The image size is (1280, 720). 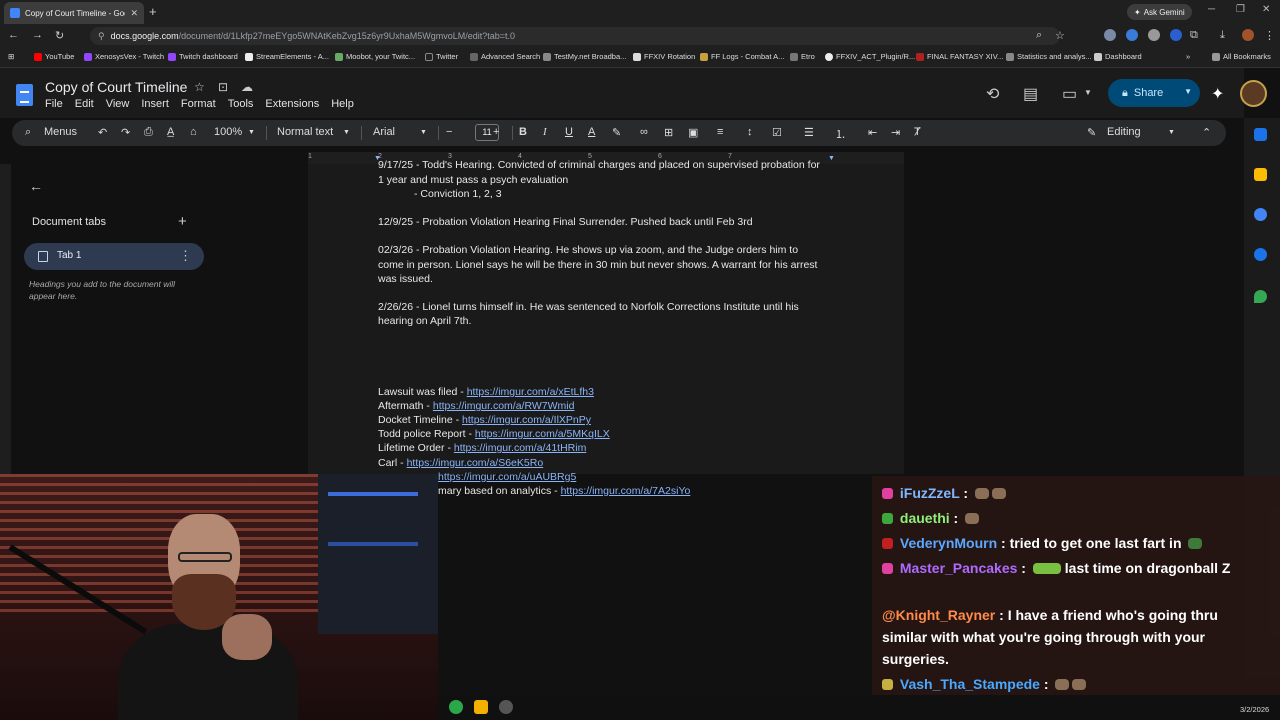 I want to click on site-info-icon: ⚲, so click(x=101, y=36).